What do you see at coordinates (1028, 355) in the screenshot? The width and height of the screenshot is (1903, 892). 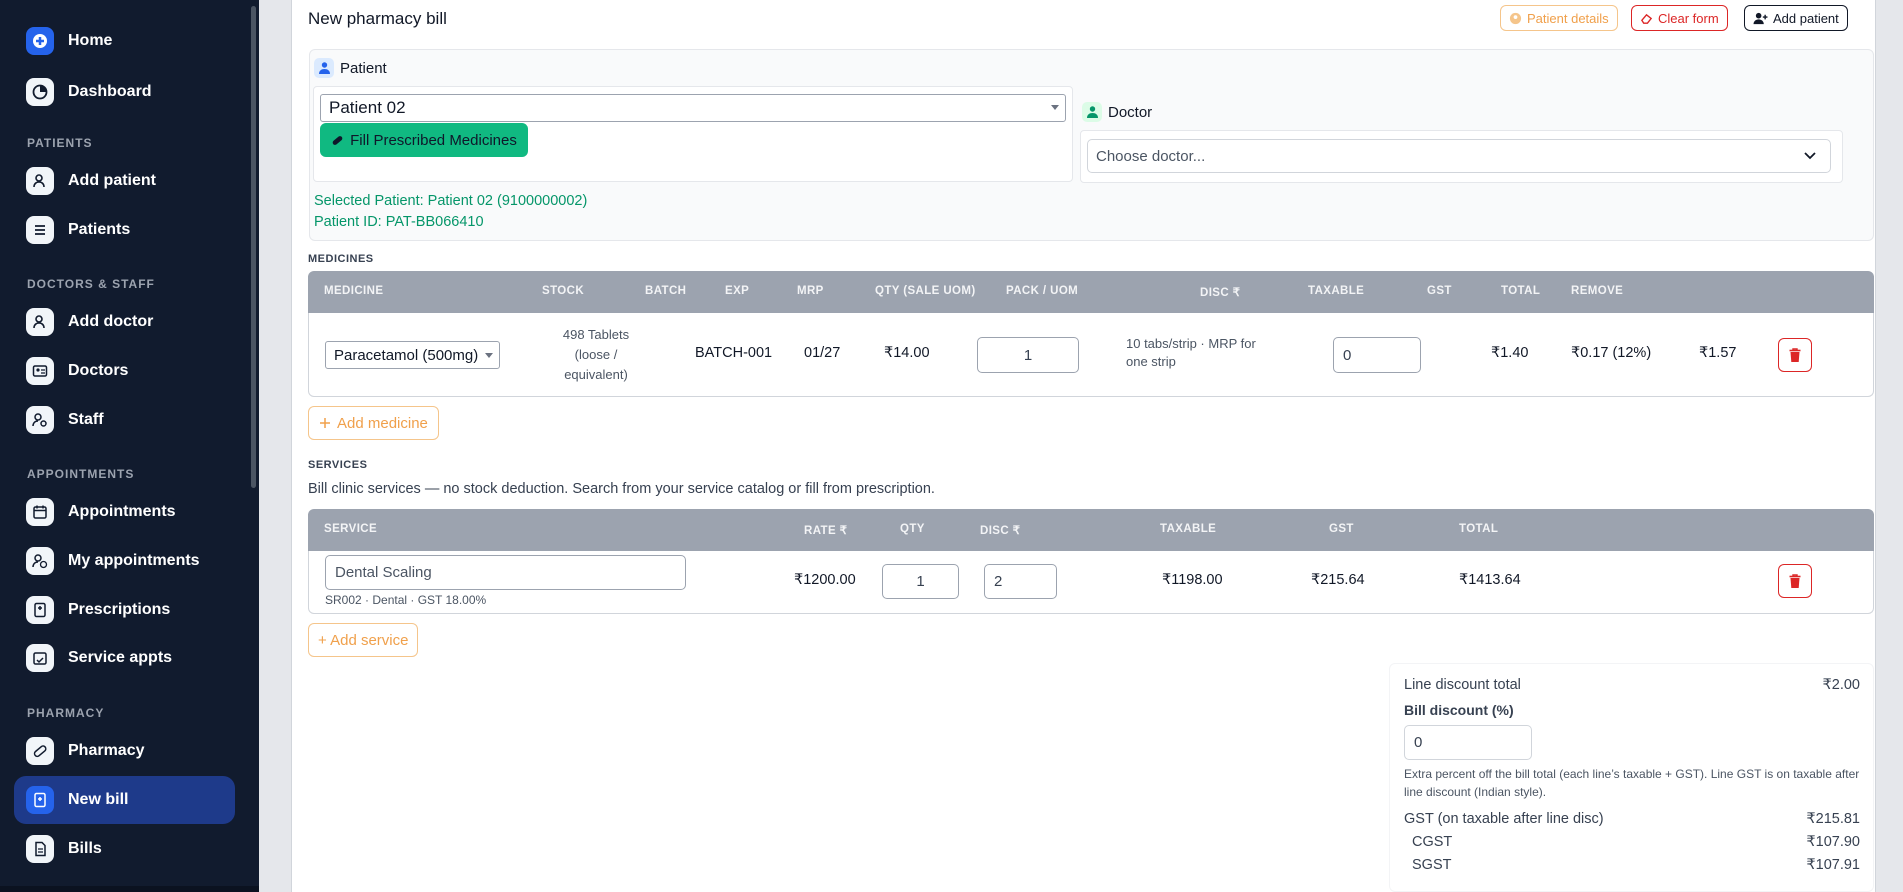 I see `medicine-qty-input: 1` at bounding box center [1028, 355].